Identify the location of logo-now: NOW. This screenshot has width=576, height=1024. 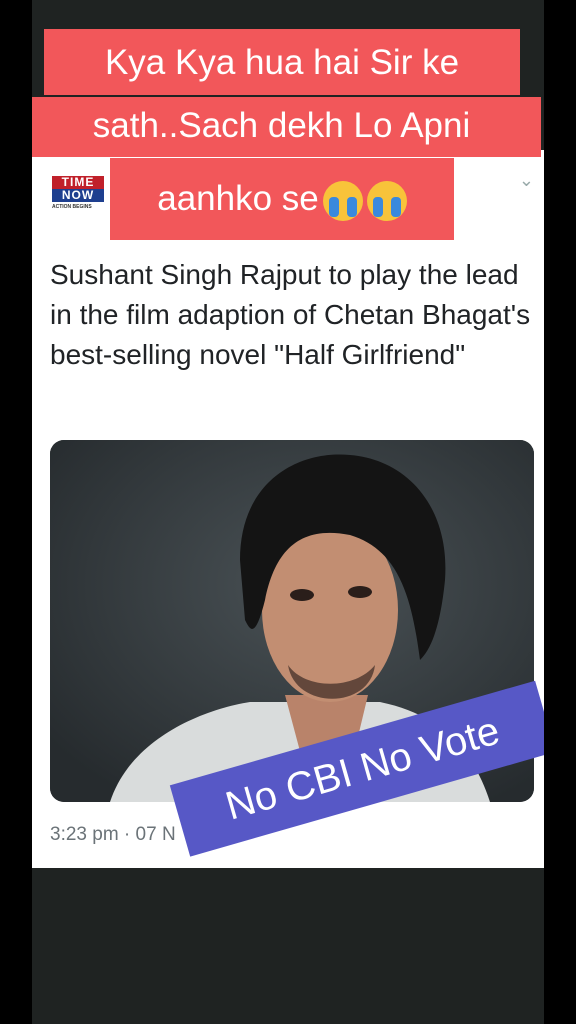
(78, 195).